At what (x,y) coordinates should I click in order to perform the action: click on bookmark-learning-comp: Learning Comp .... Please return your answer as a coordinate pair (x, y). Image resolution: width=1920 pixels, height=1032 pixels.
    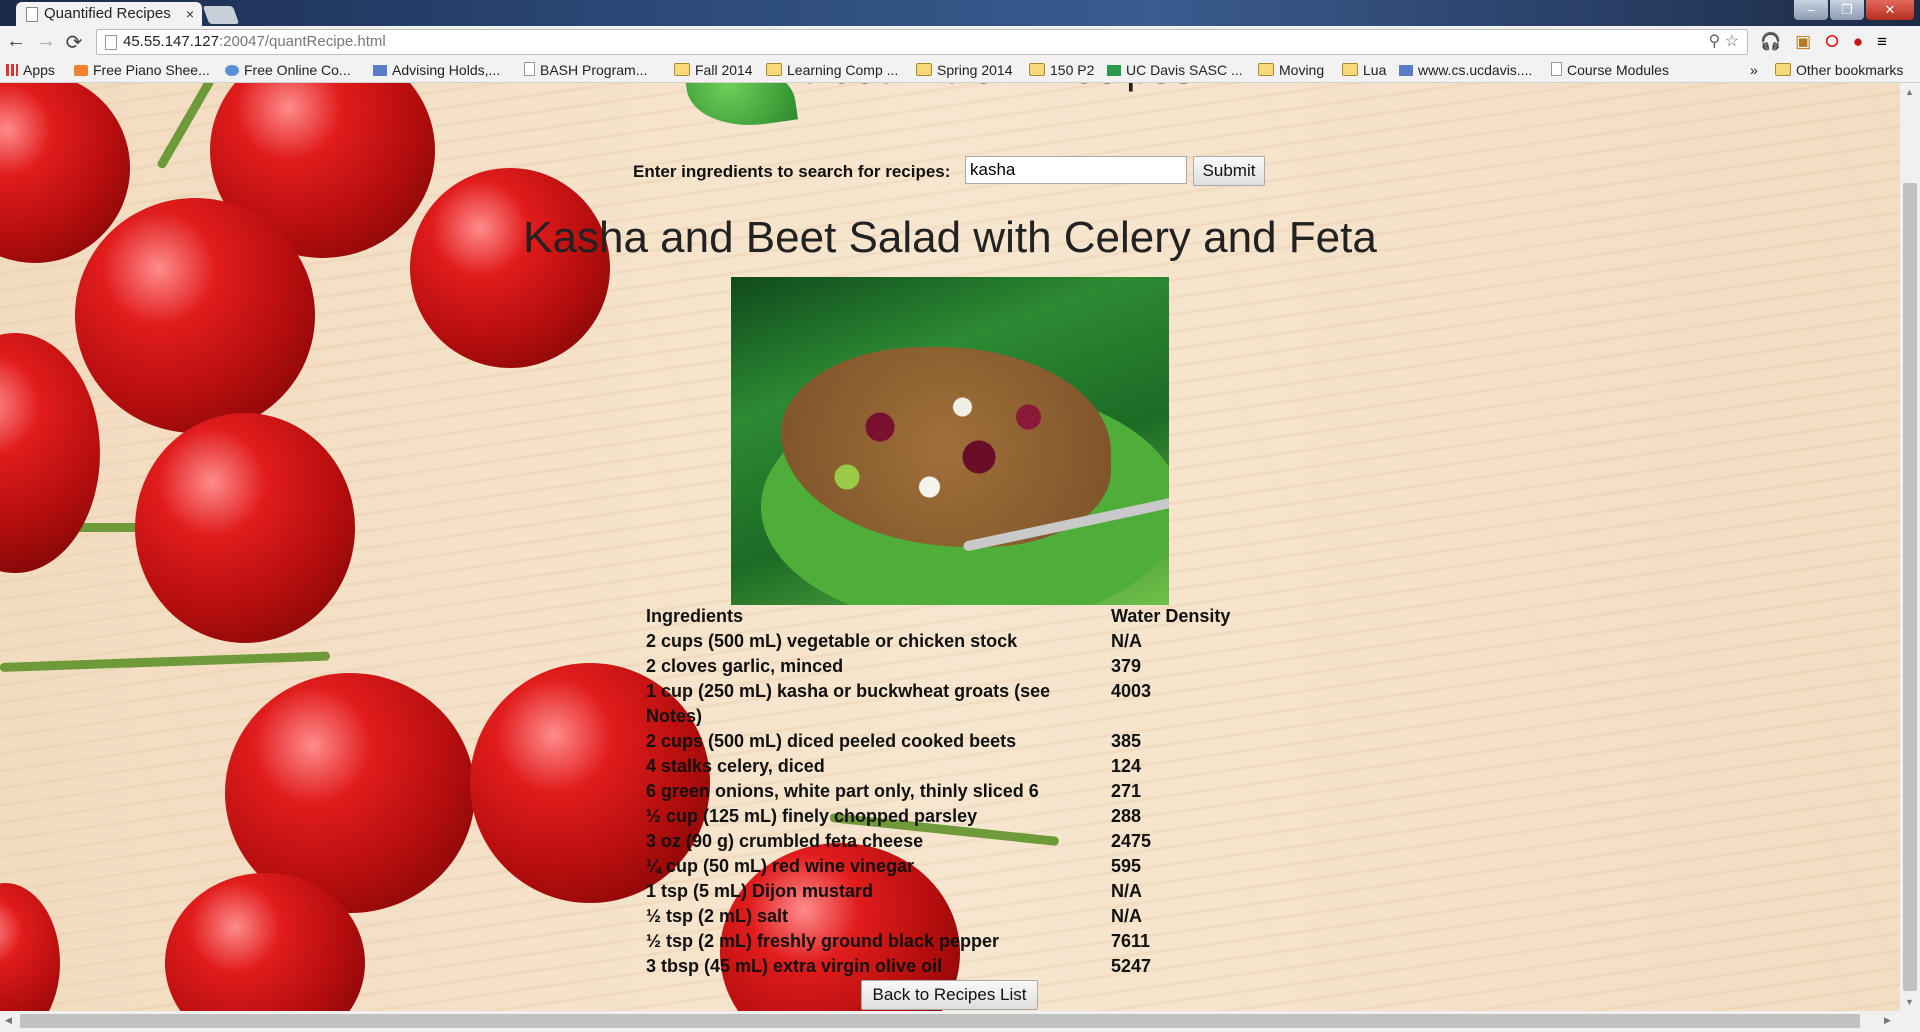
    Looking at the image, I should click on (832, 70).